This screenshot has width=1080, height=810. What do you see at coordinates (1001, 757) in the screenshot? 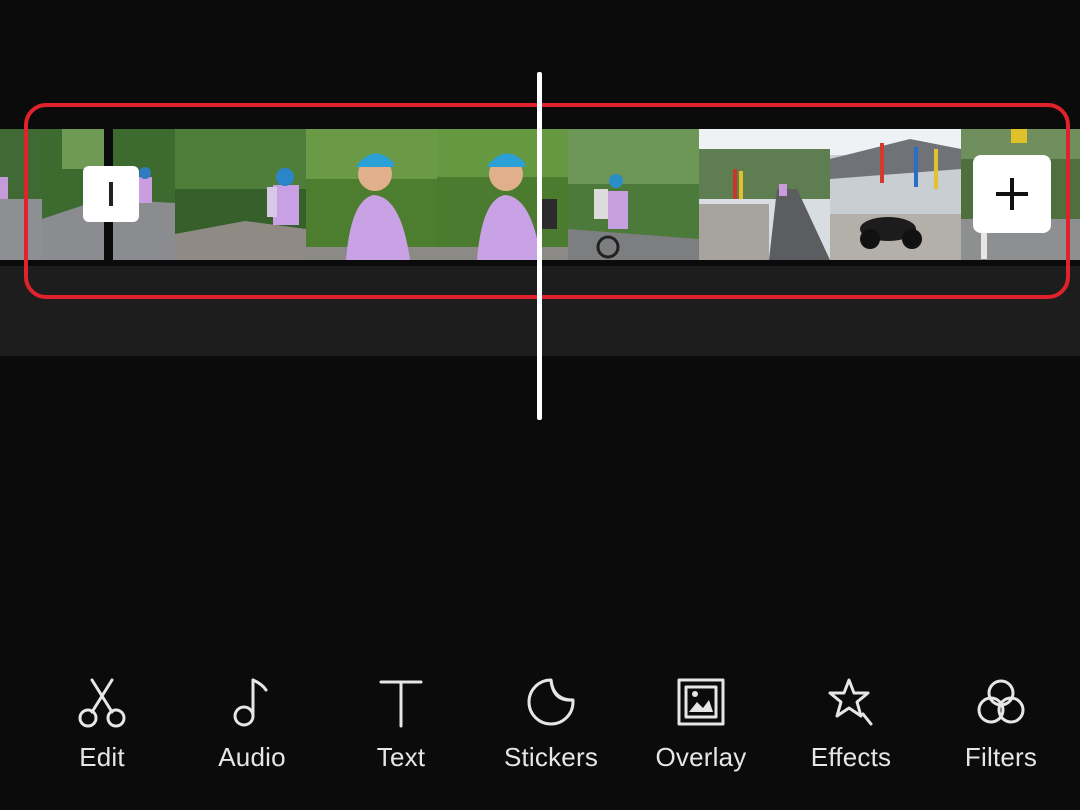
I see `tool-label: Filters` at bounding box center [1001, 757].